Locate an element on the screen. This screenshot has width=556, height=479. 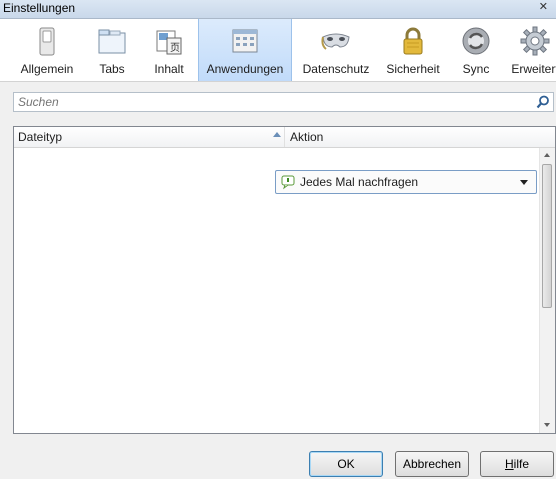
dropdown-arrow-icon is located at coordinates (524, 182).